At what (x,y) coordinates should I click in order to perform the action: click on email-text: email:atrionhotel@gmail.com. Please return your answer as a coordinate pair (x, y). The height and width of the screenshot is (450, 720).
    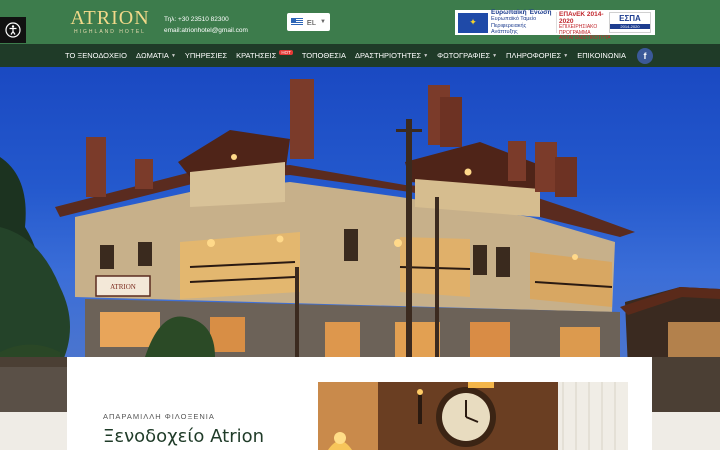
    Looking at the image, I should click on (206, 30).